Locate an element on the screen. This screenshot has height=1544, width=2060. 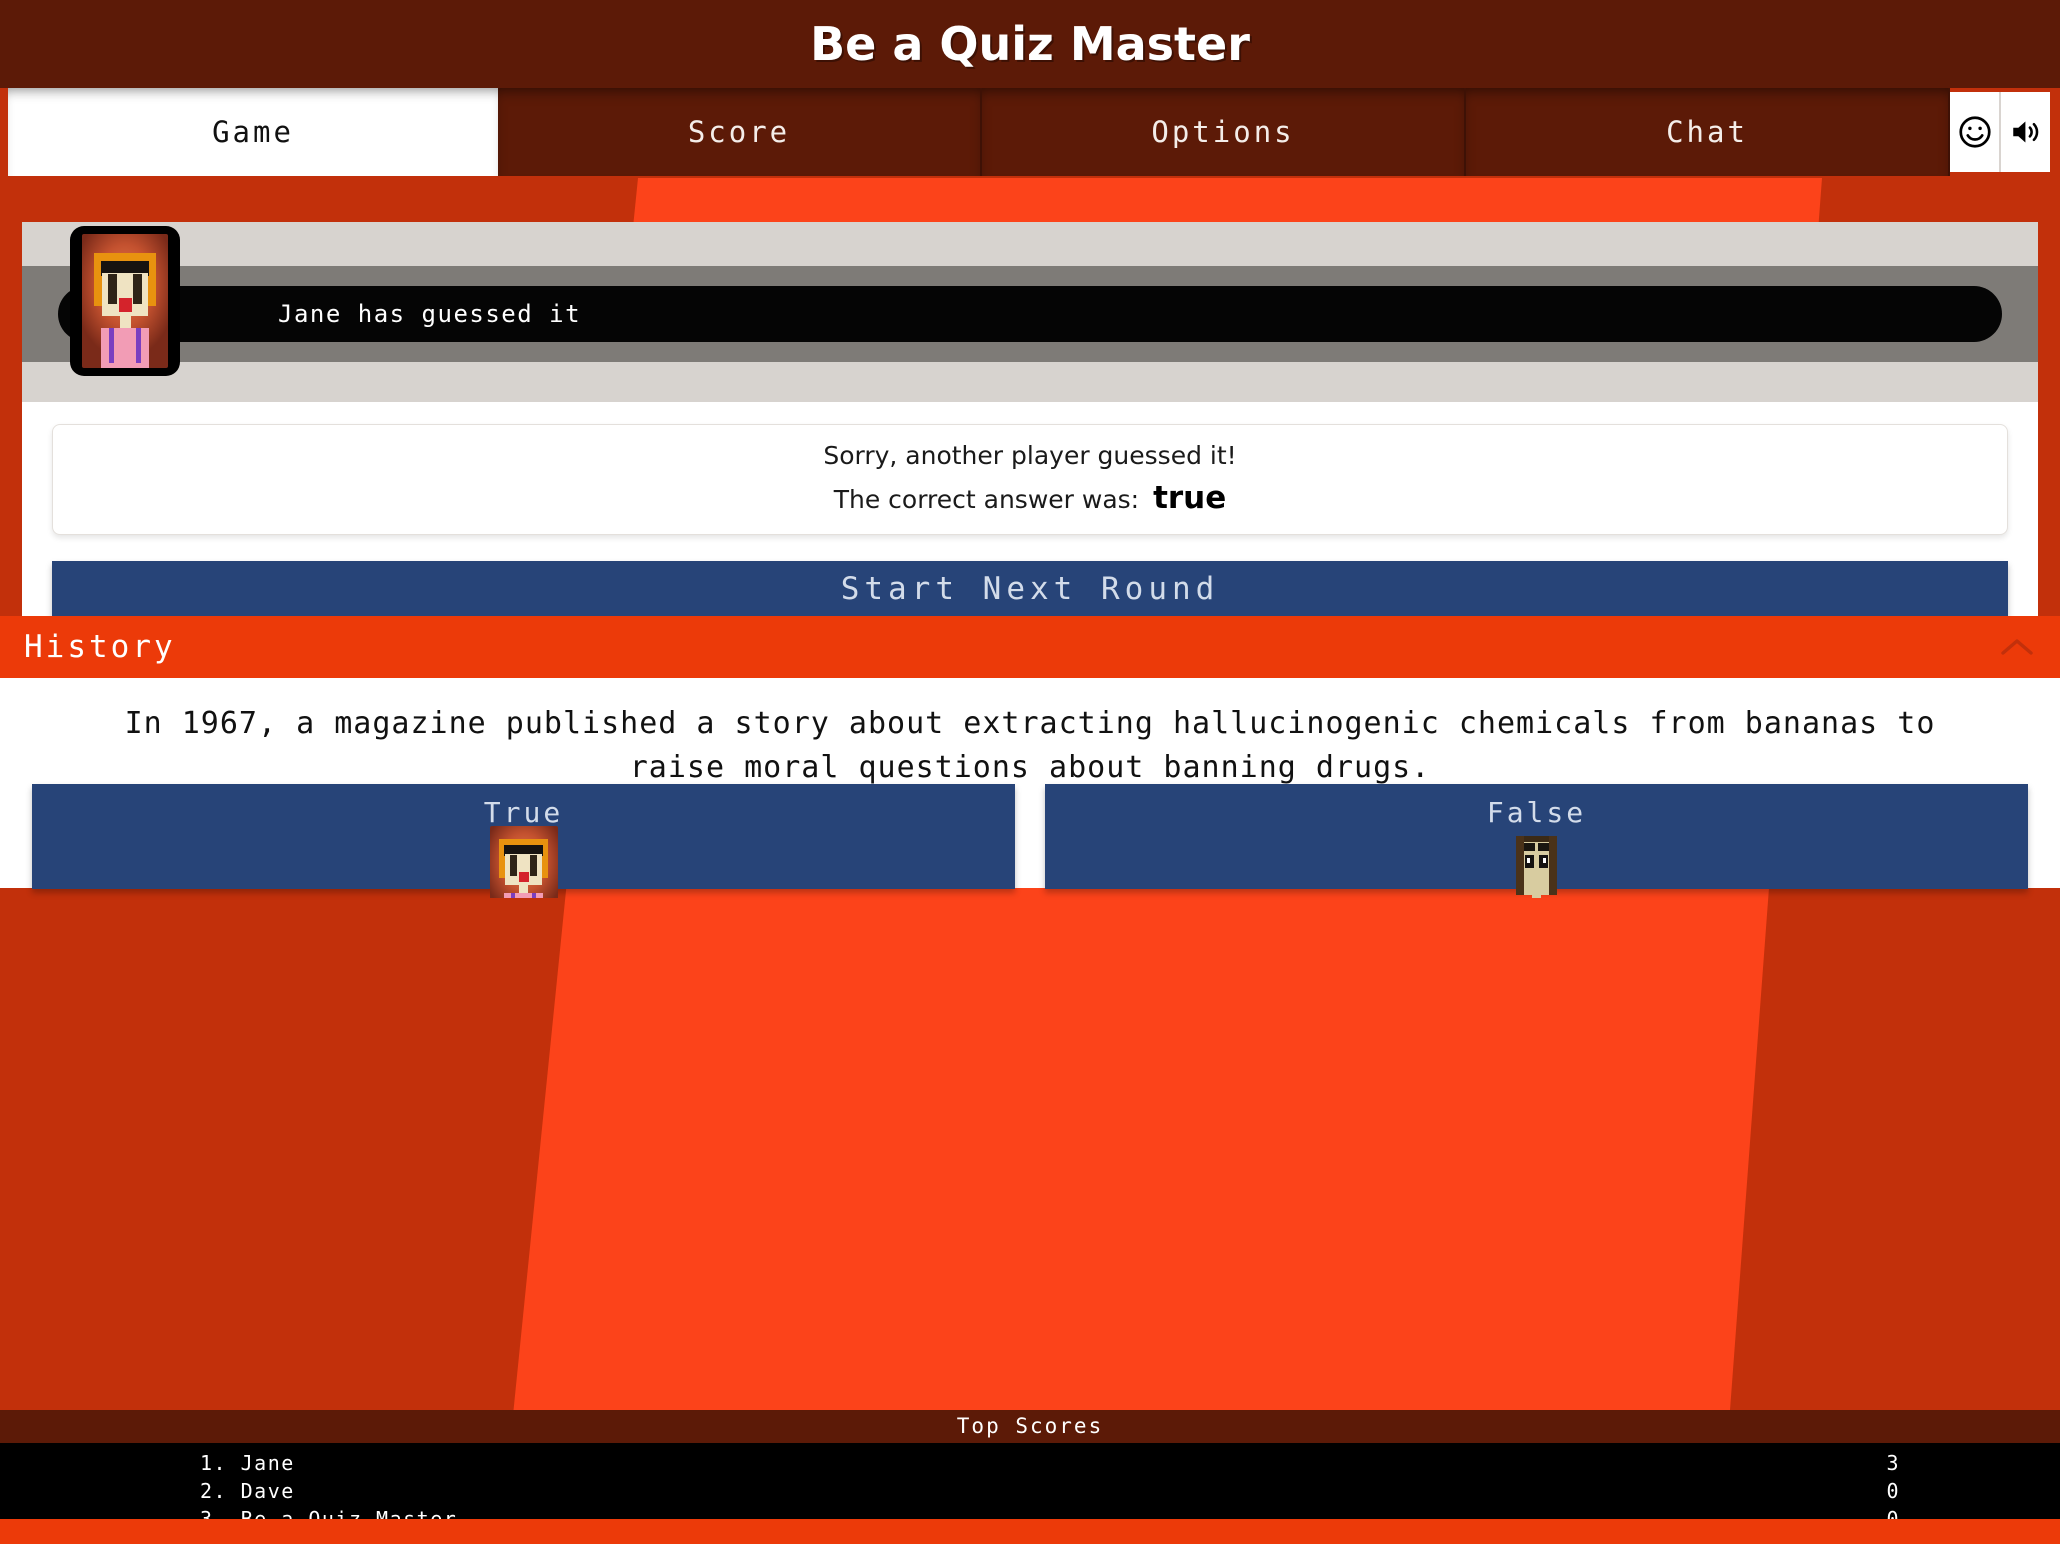
table-row: 2. Dave 0 is located at coordinates (1030, 1491).